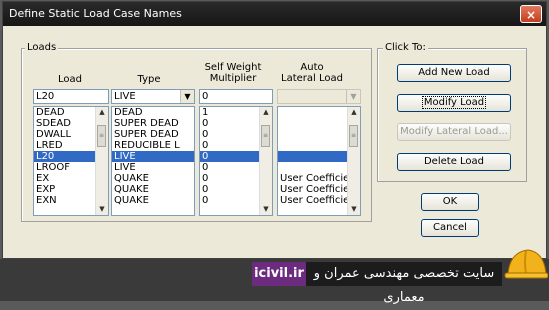  Describe the element at coordinates (236, 96) in the screenshot. I see `self-weight-input: 0` at that location.